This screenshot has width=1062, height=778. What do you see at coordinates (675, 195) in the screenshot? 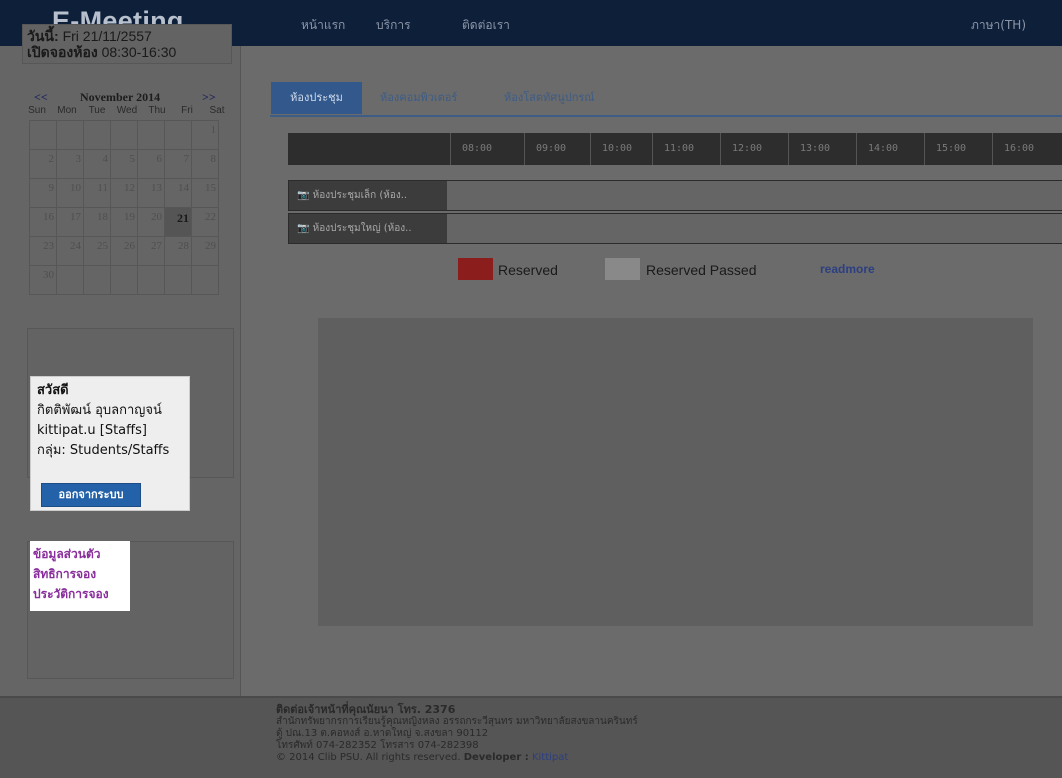
I see `room-row: 📷 ห้องประชุมเล็ก (ห้อง..` at bounding box center [675, 195].